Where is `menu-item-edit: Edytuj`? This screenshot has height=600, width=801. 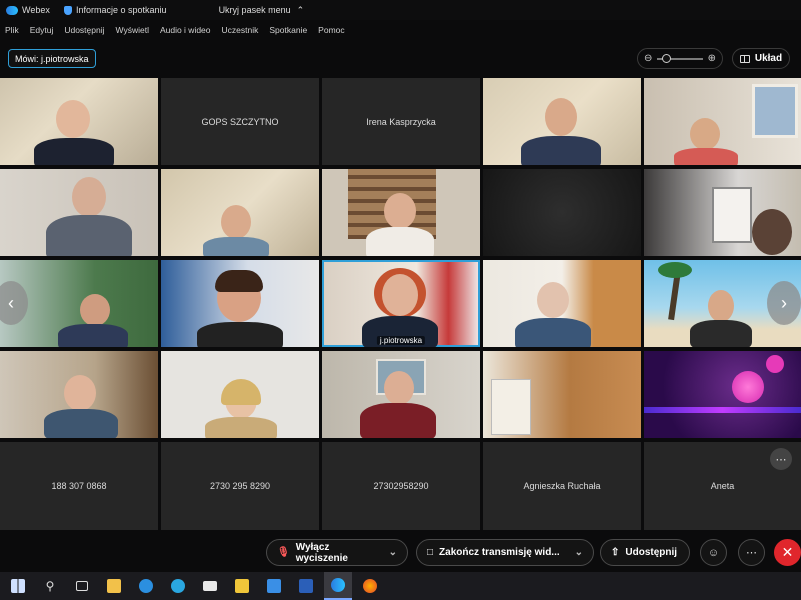 menu-item-edit: Edytuj is located at coordinates (42, 30).